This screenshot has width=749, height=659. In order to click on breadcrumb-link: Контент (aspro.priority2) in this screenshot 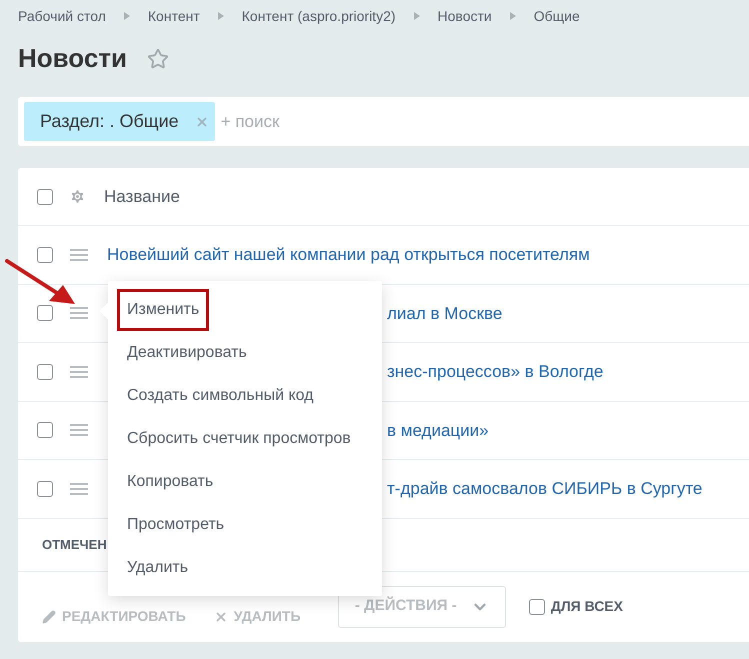, I will do `click(319, 16)`.